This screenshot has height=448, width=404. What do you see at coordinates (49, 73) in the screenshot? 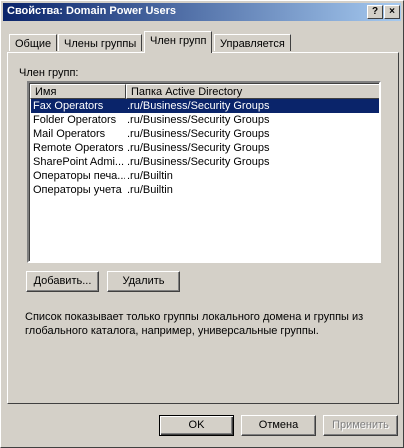
I see `member-of-label: Член групп:` at bounding box center [49, 73].